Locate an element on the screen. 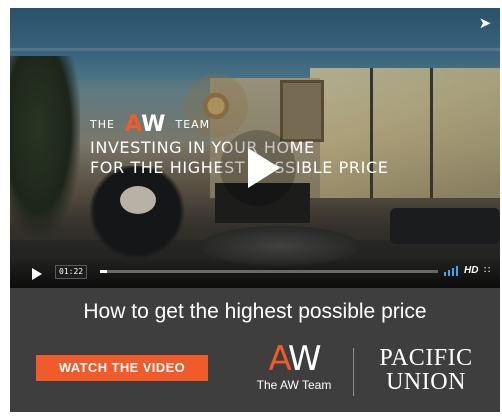 The image size is (502, 416). aw-team-logo: AW The AW Team is located at coordinates (294, 367).